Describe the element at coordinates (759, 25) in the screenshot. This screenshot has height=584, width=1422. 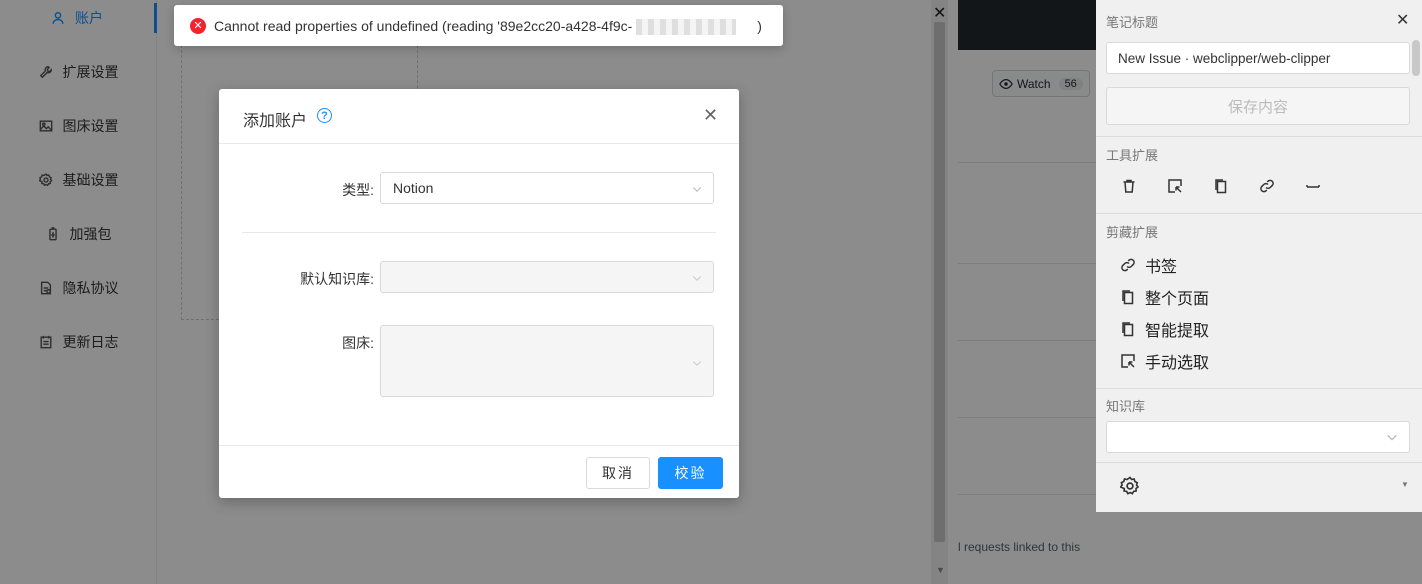
I see `toast-message-suffix: )` at that location.